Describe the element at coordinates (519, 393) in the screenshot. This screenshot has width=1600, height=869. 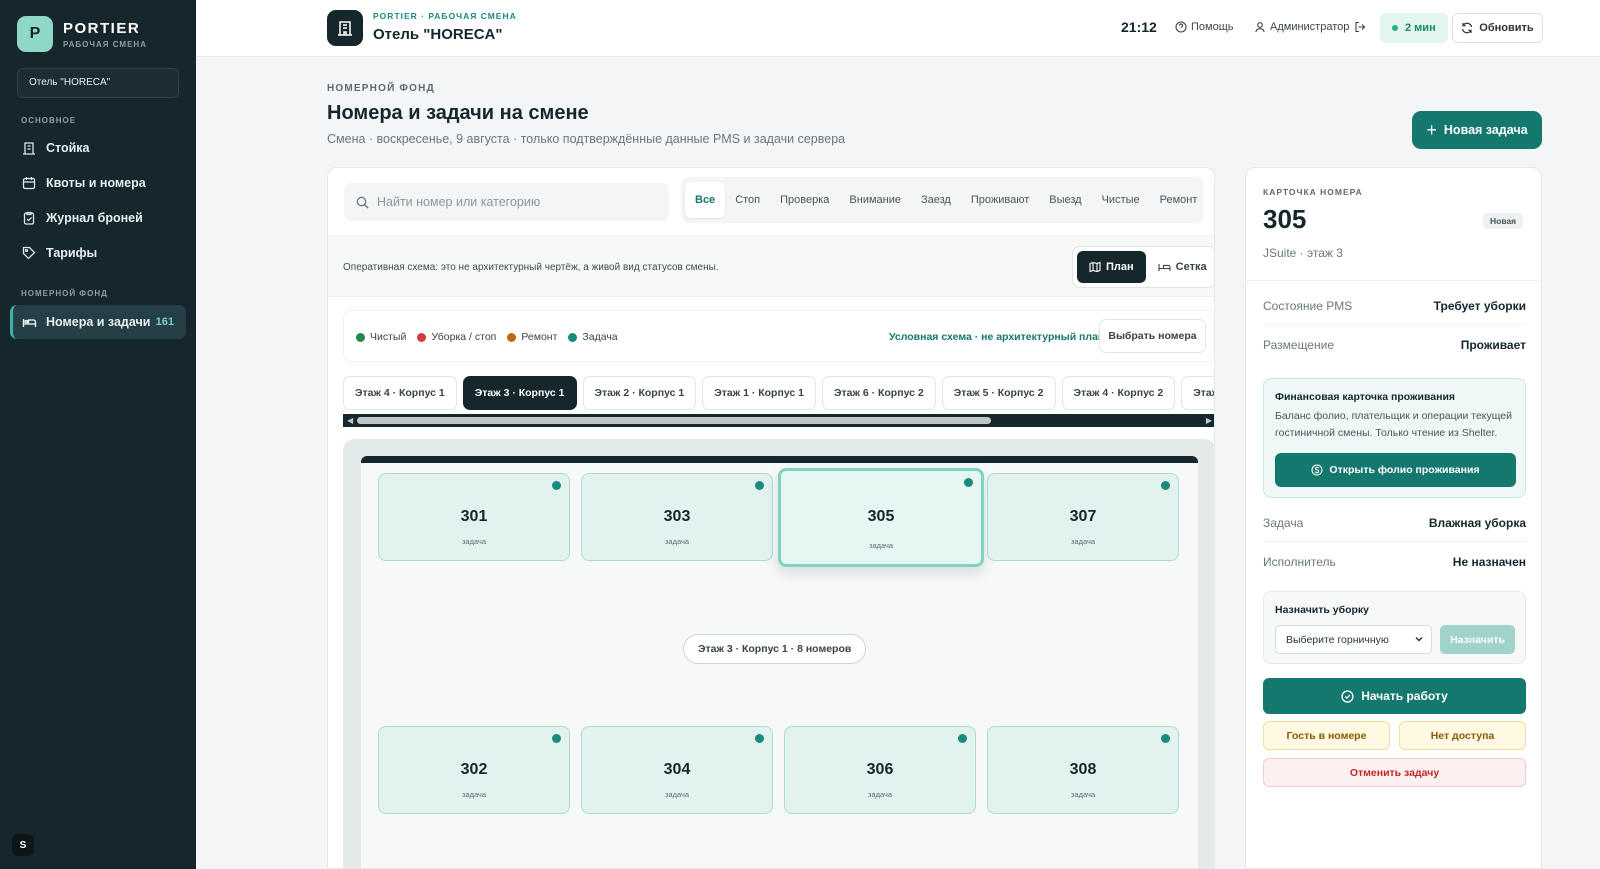
I see `floor-tab-active: Этаж 3 · Корпус 1` at that location.